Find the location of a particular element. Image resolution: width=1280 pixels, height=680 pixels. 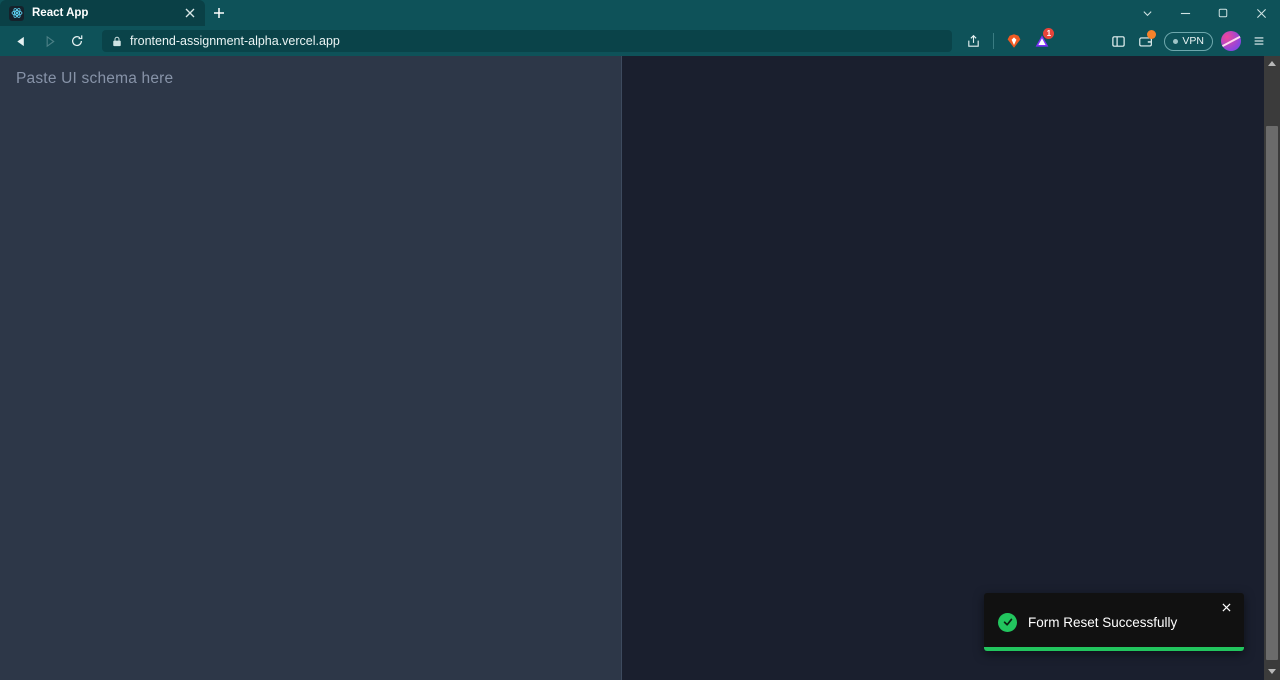

url-text: frontend-assignment-alpha.vercel.app is located at coordinates (235, 41).